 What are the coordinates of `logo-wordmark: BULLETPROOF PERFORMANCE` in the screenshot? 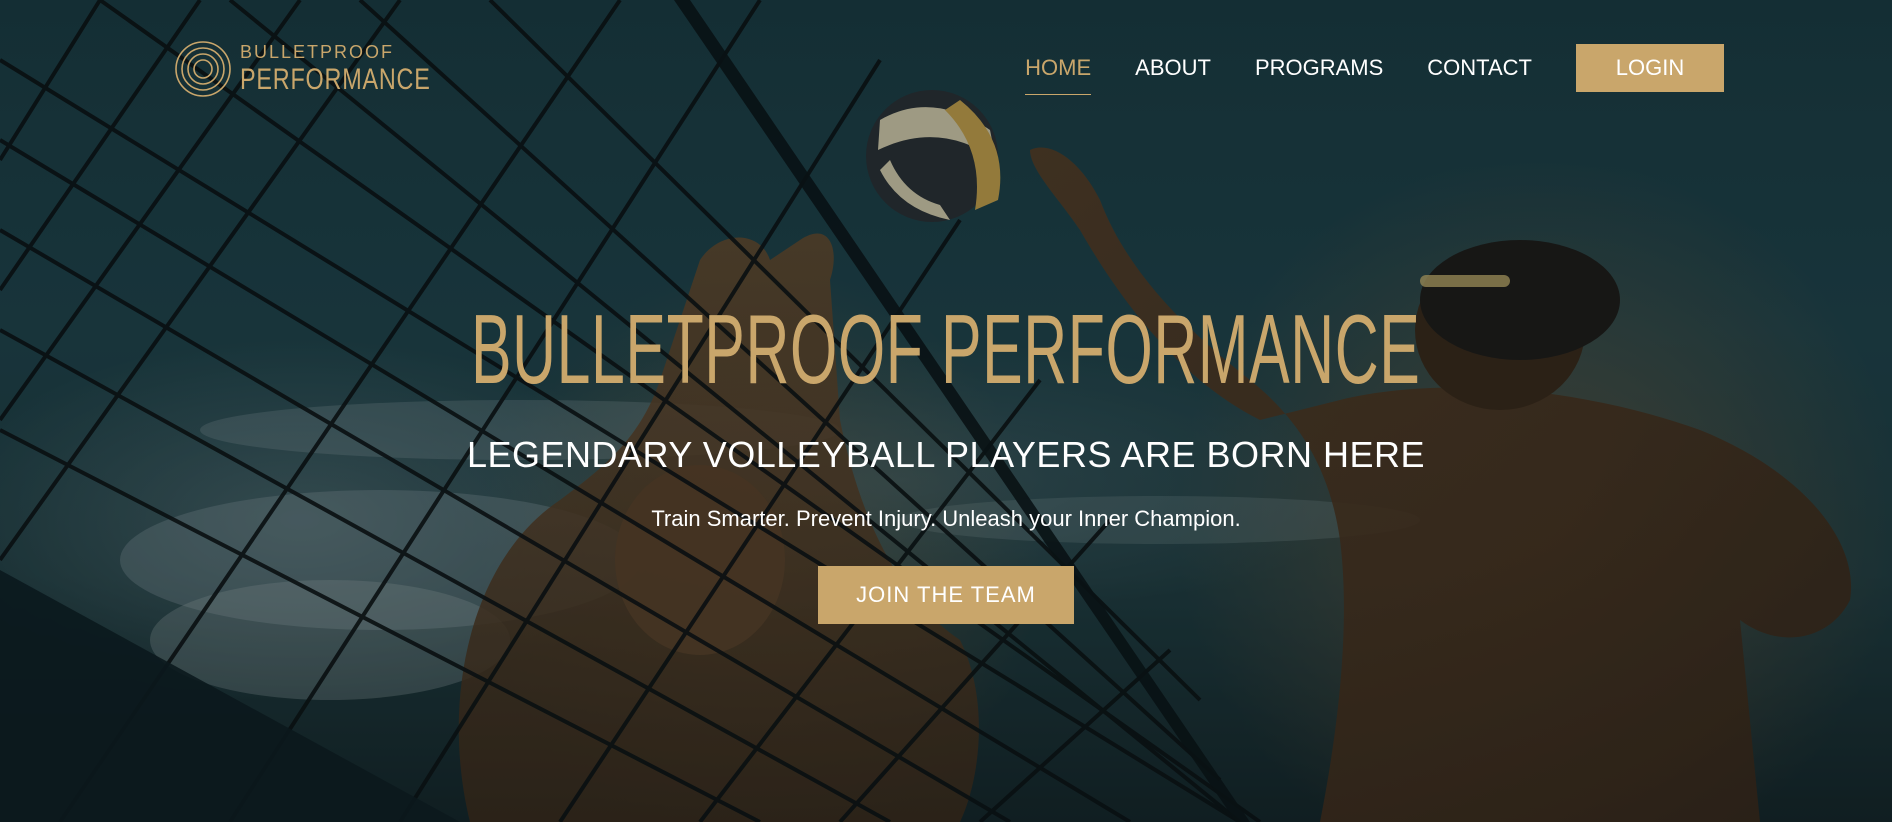 It's located at (362, 69).